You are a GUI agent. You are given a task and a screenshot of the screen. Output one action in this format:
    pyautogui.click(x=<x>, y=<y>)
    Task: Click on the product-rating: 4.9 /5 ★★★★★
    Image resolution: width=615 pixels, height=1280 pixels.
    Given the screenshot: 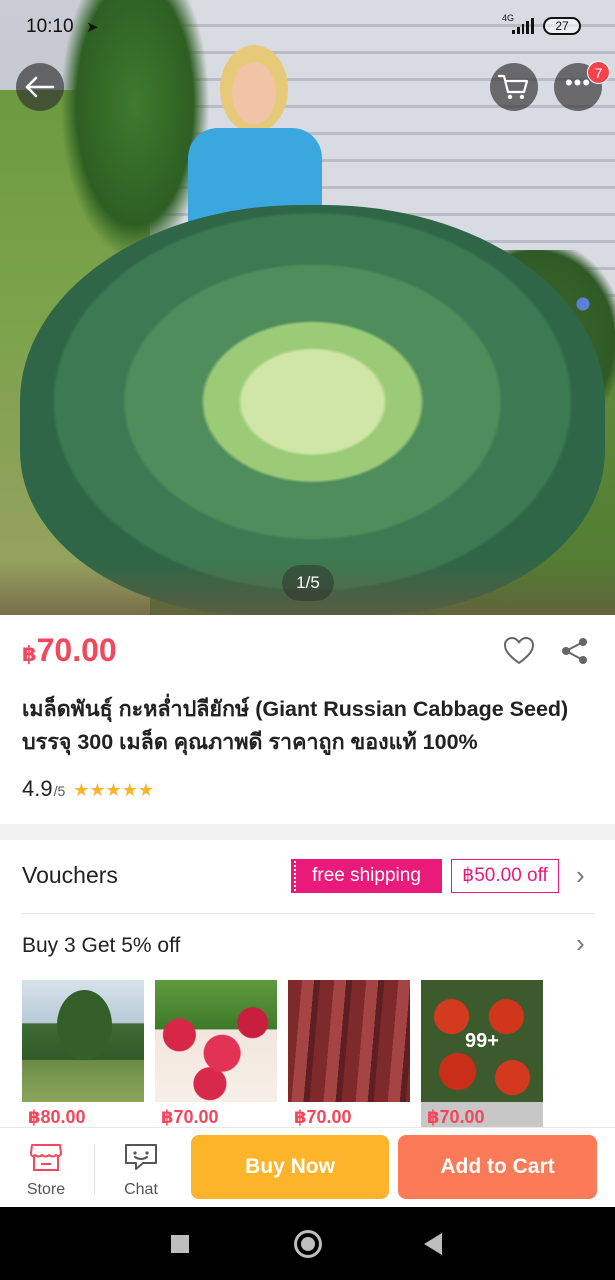 What is the action you would take?
    pyautogui.click(x=88, y=789)
    